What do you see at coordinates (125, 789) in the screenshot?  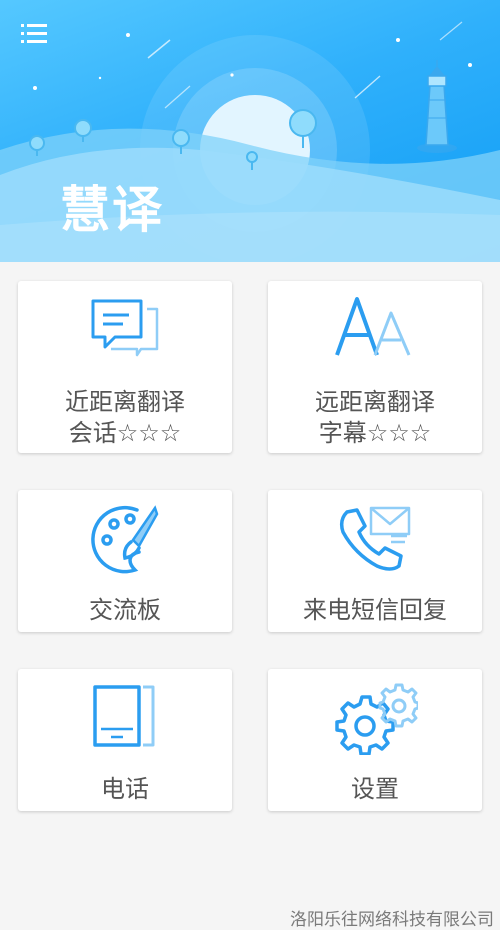 I see `card-label: 电话` at bounding box center [125, 789].